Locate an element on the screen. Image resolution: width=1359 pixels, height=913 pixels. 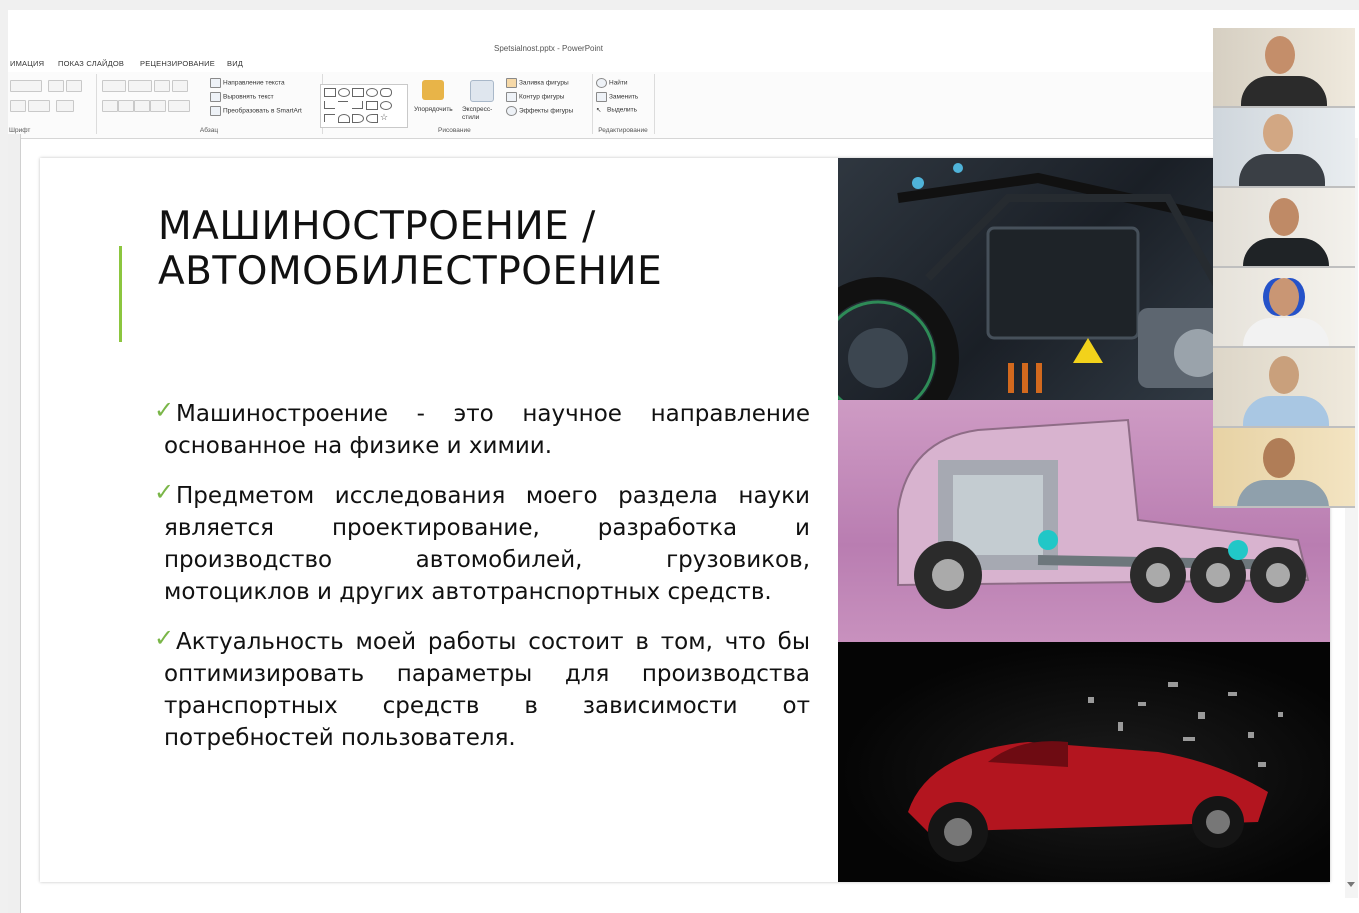
text-direction-button: Направление текста is located at coordinates (247, 83).